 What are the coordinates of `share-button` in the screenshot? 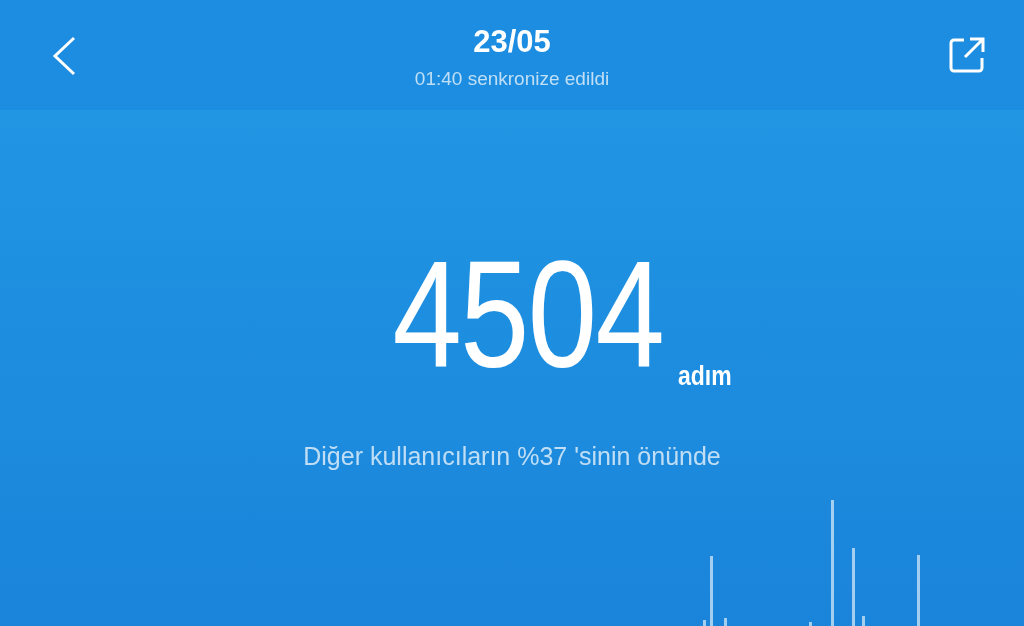 It's located at (967, 55).